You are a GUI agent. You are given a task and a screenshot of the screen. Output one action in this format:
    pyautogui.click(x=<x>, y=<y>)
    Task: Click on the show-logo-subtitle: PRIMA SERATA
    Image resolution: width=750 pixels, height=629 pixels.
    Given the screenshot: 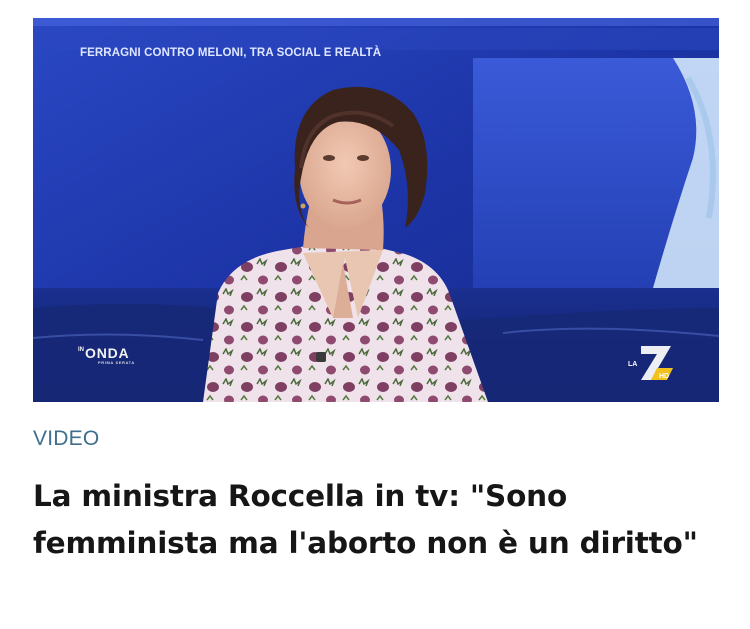 What is the action you would take?
    pyautogui.click(x=116, y=362)
    